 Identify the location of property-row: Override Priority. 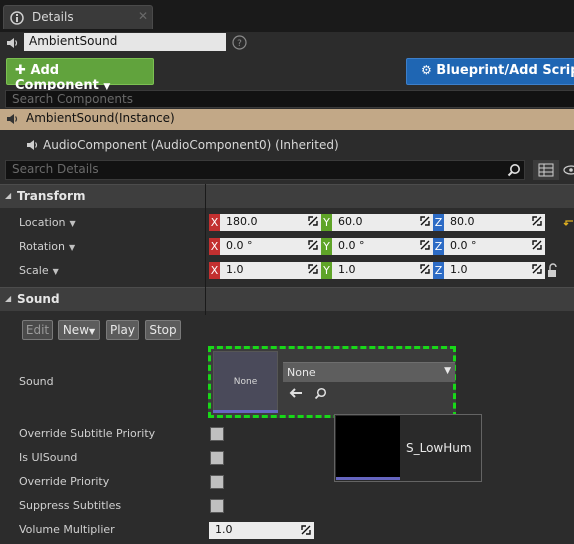
(287, 482).